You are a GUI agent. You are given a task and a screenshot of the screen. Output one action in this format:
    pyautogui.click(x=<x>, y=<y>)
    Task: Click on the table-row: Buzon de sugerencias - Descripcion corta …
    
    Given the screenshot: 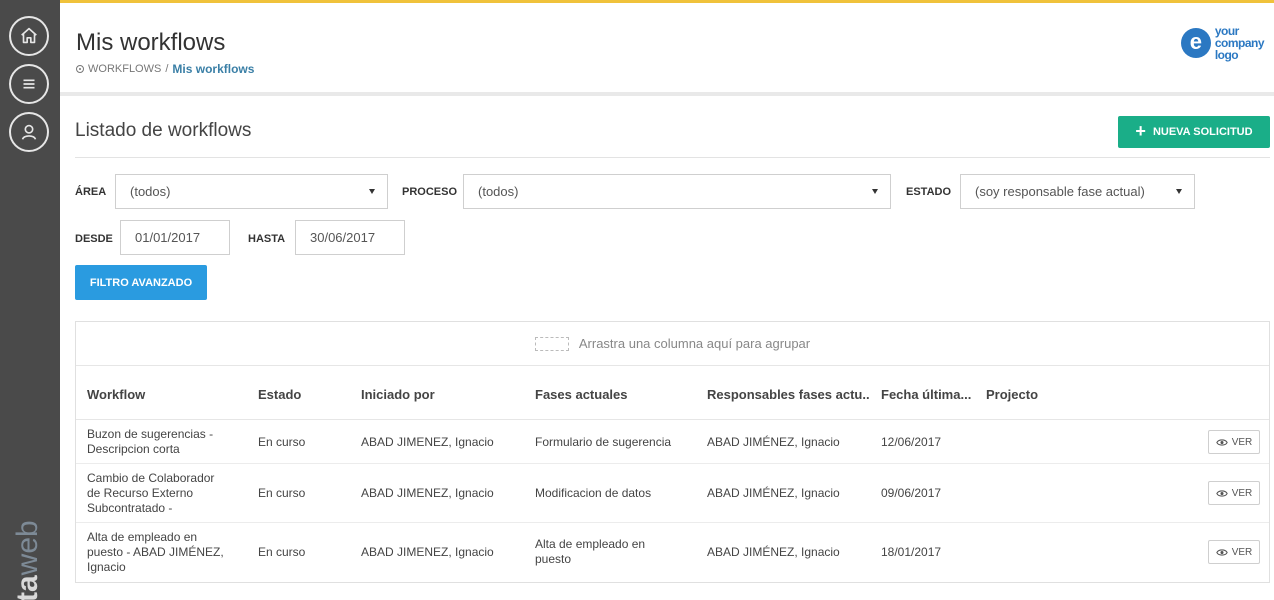 What is the action you would take?
    pyautogui.click(x=672, y=442)
    